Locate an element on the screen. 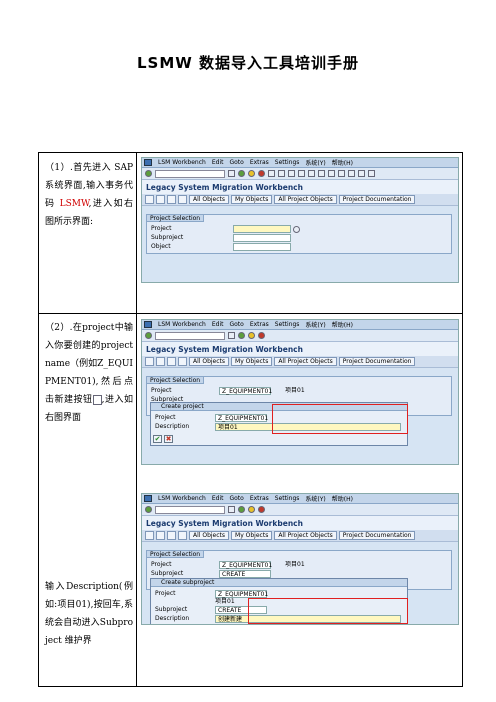 Image resolution: width=496 pixels, height=702 pixels. project-label: Project is located at coordinates (161, 390).